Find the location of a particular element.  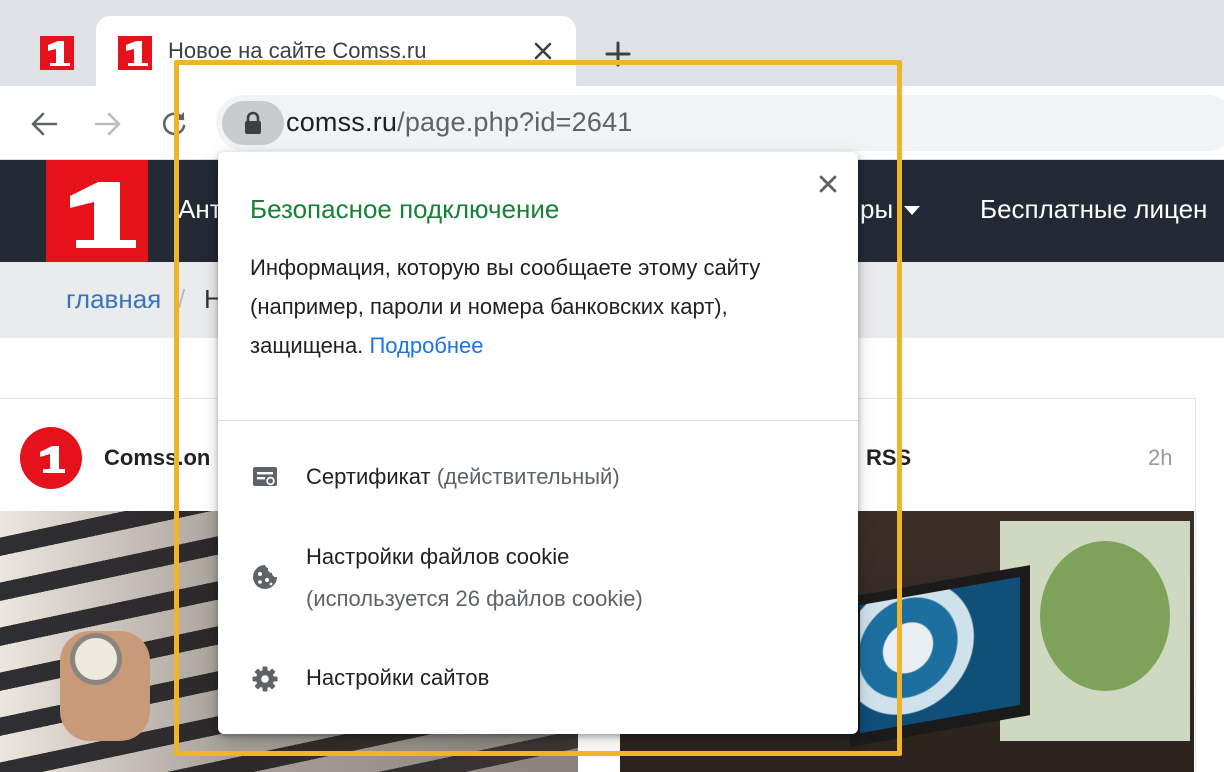

browser-toolbar: comss.ru/page.php?id=2641 is located at coordinates (612, 123).